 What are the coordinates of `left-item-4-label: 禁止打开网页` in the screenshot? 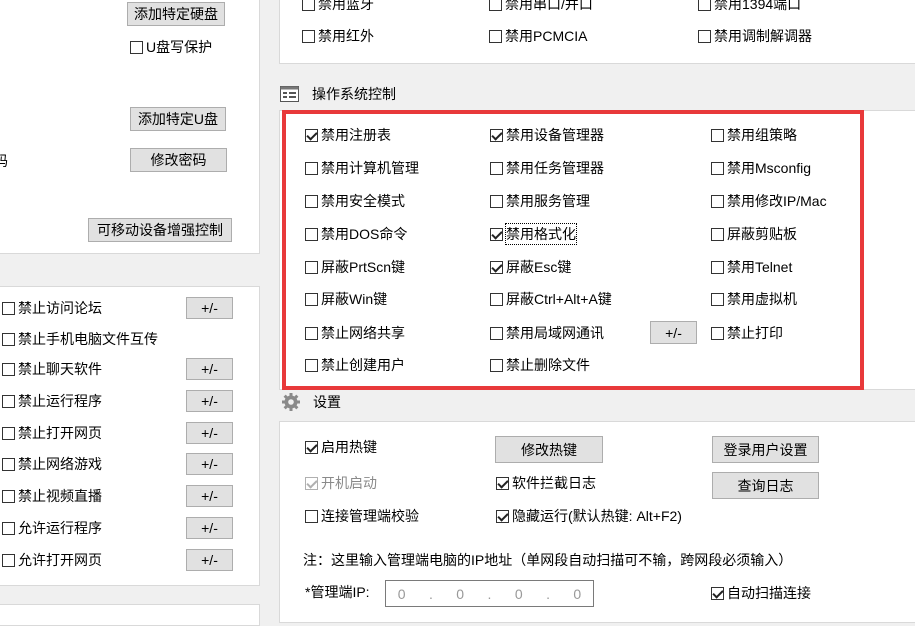 It's located at (60, 433).